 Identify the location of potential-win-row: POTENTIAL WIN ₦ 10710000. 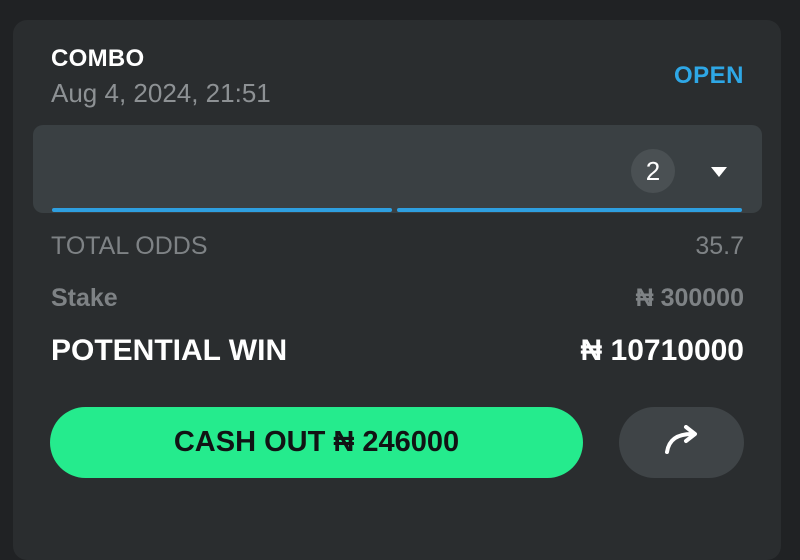
(397, 351).